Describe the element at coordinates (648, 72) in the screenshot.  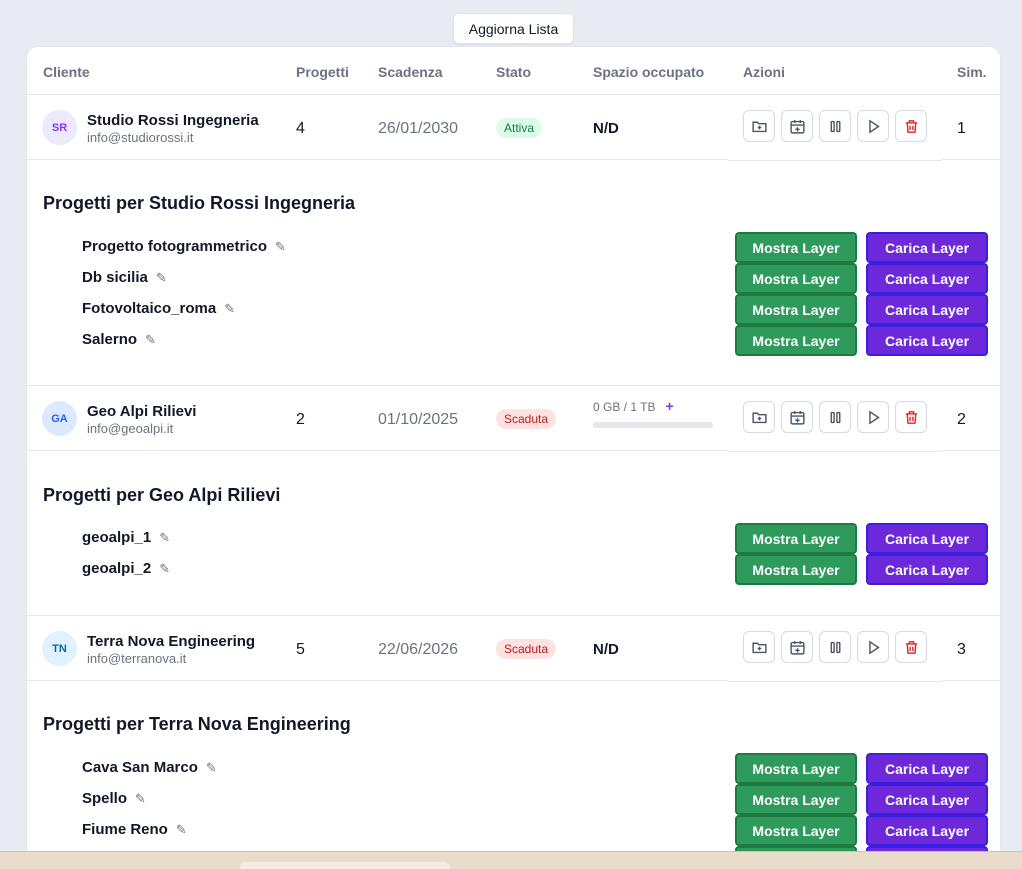
I see `header-space: Spazio occupato` at that location.